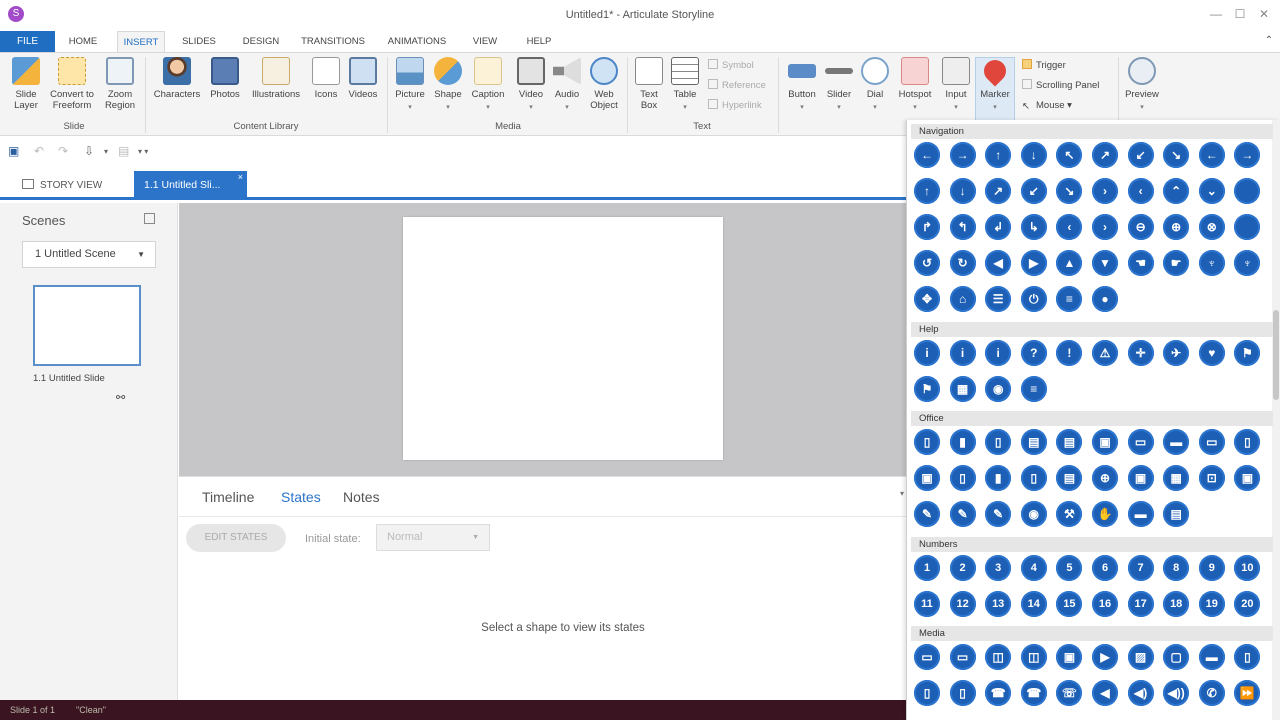 The image size is (1280, 720). What do you see at coordinates (902, 493) in the screenshot?
I see `collapse-panel-icon: ▾` at bounding box center [902, 493].